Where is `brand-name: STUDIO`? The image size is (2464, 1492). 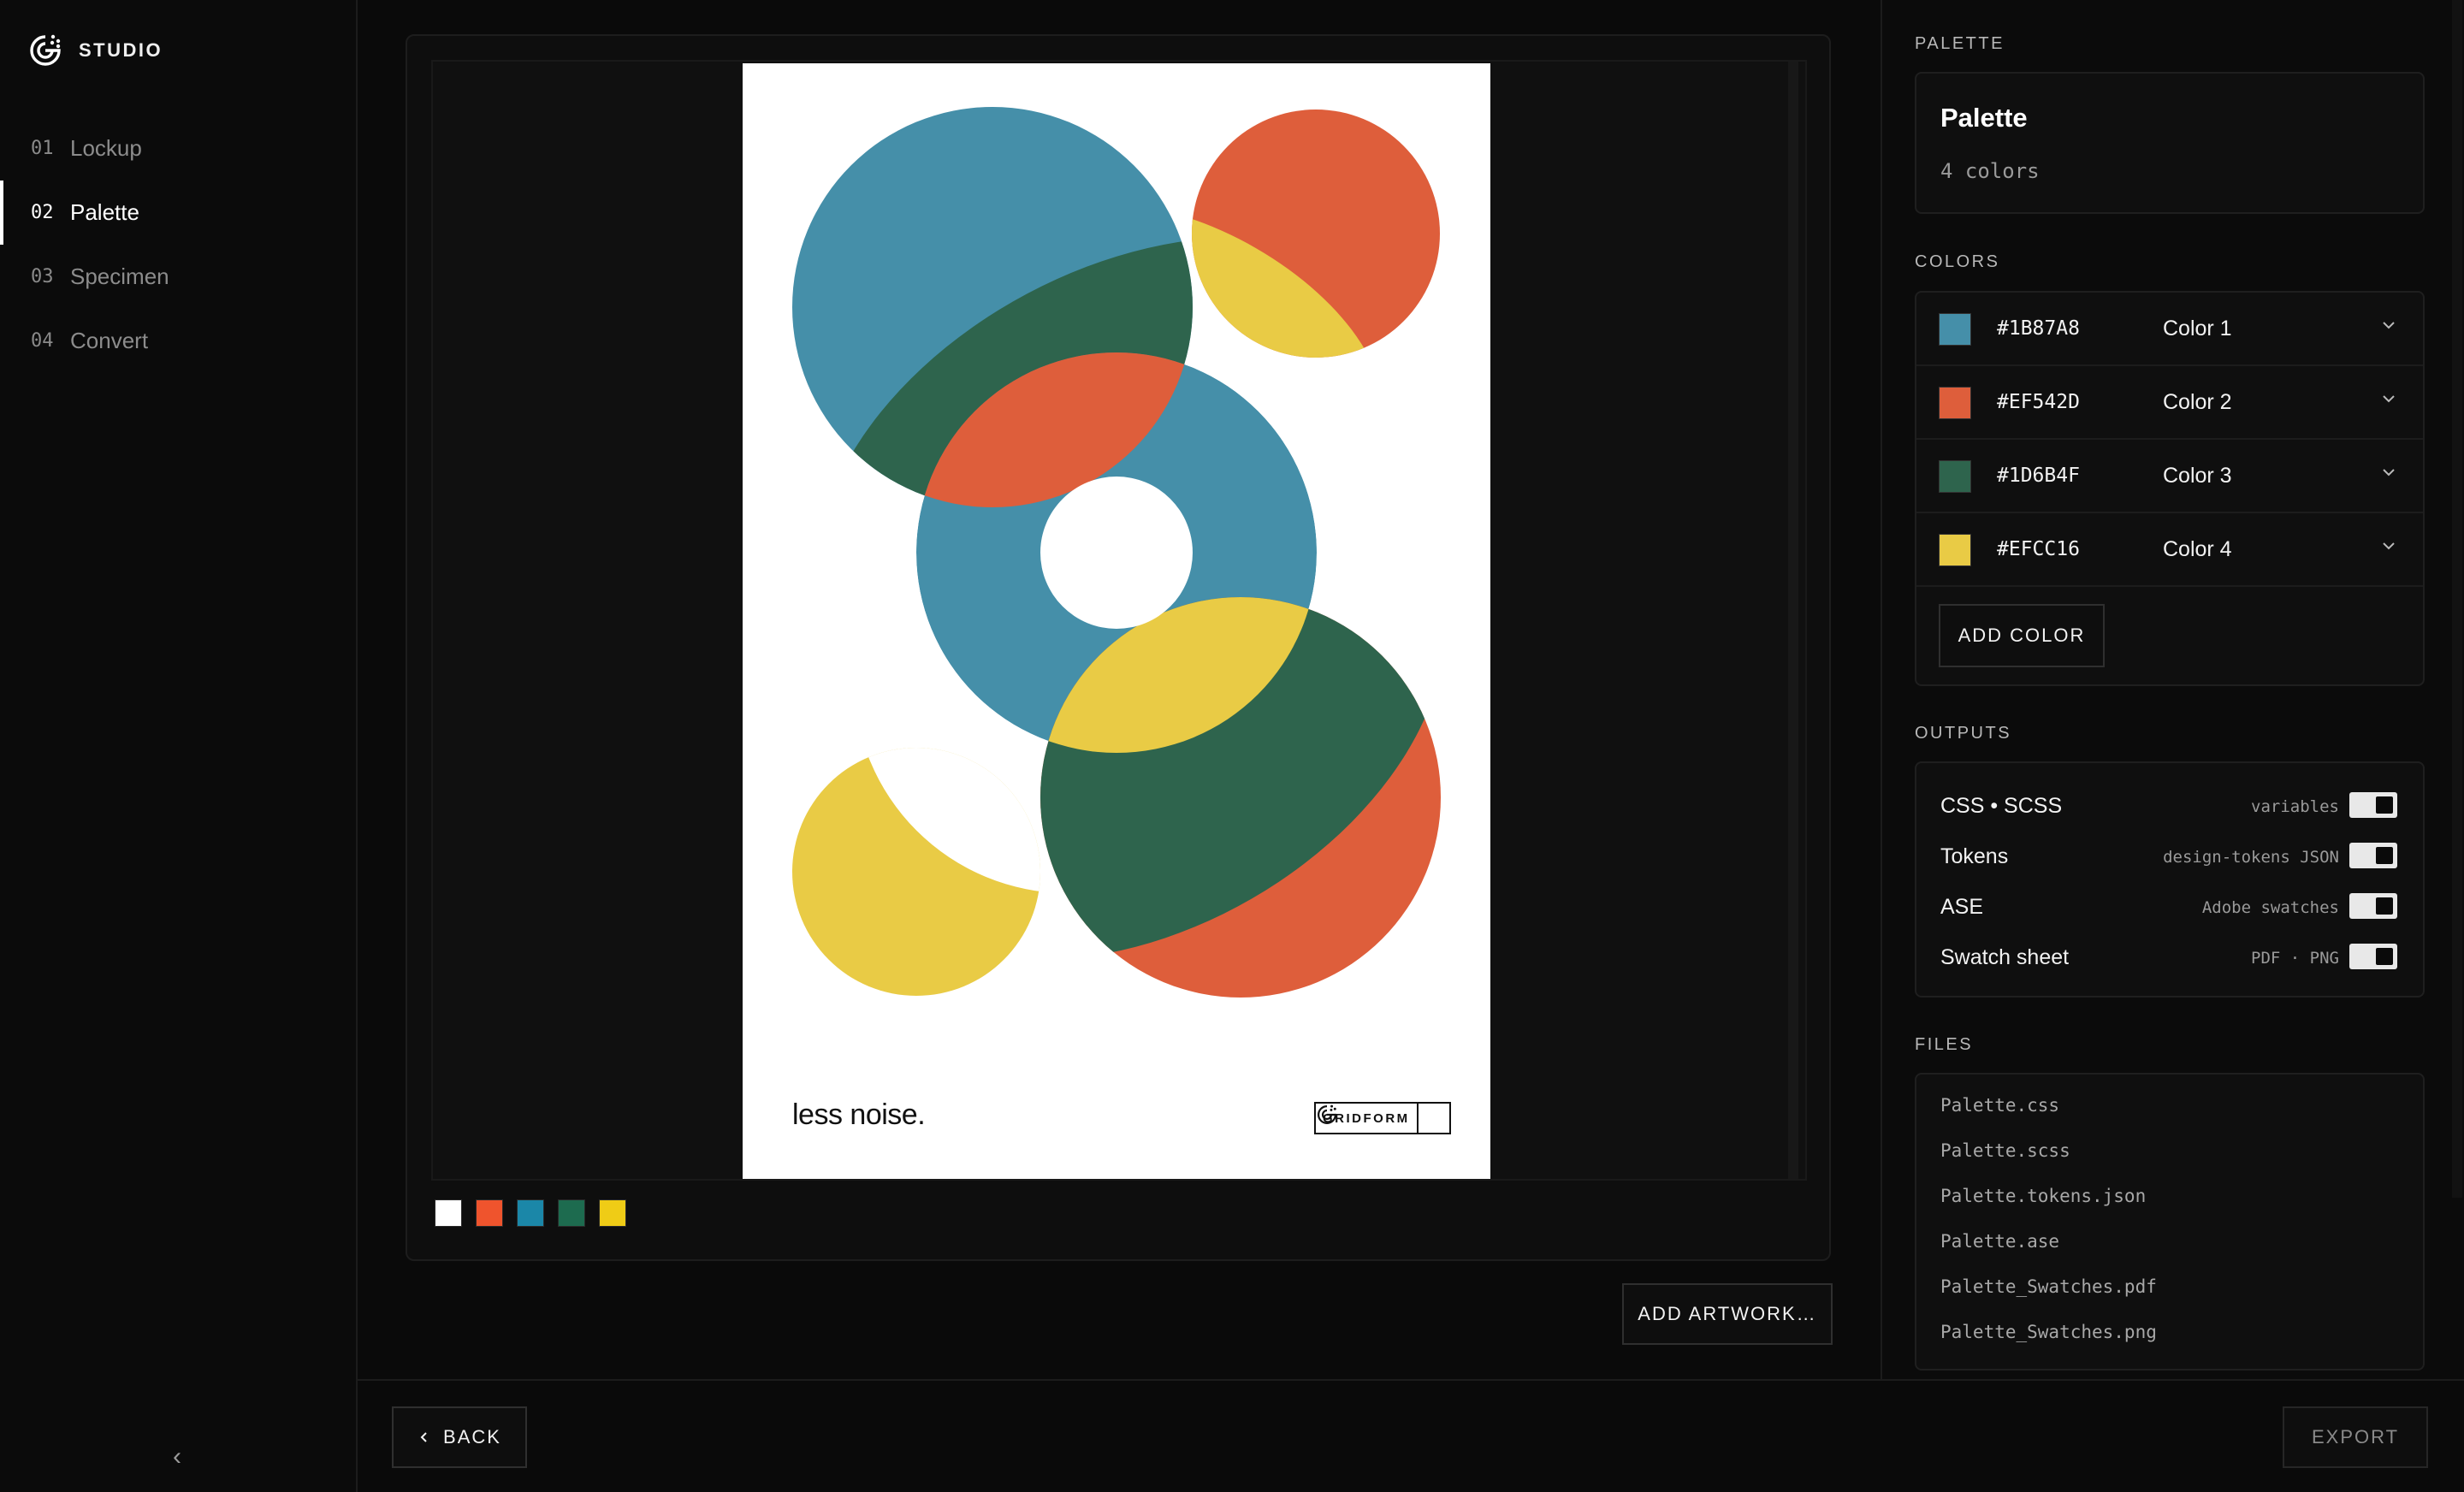 brand-name: STUDIO is located at coordinates (121, 50).